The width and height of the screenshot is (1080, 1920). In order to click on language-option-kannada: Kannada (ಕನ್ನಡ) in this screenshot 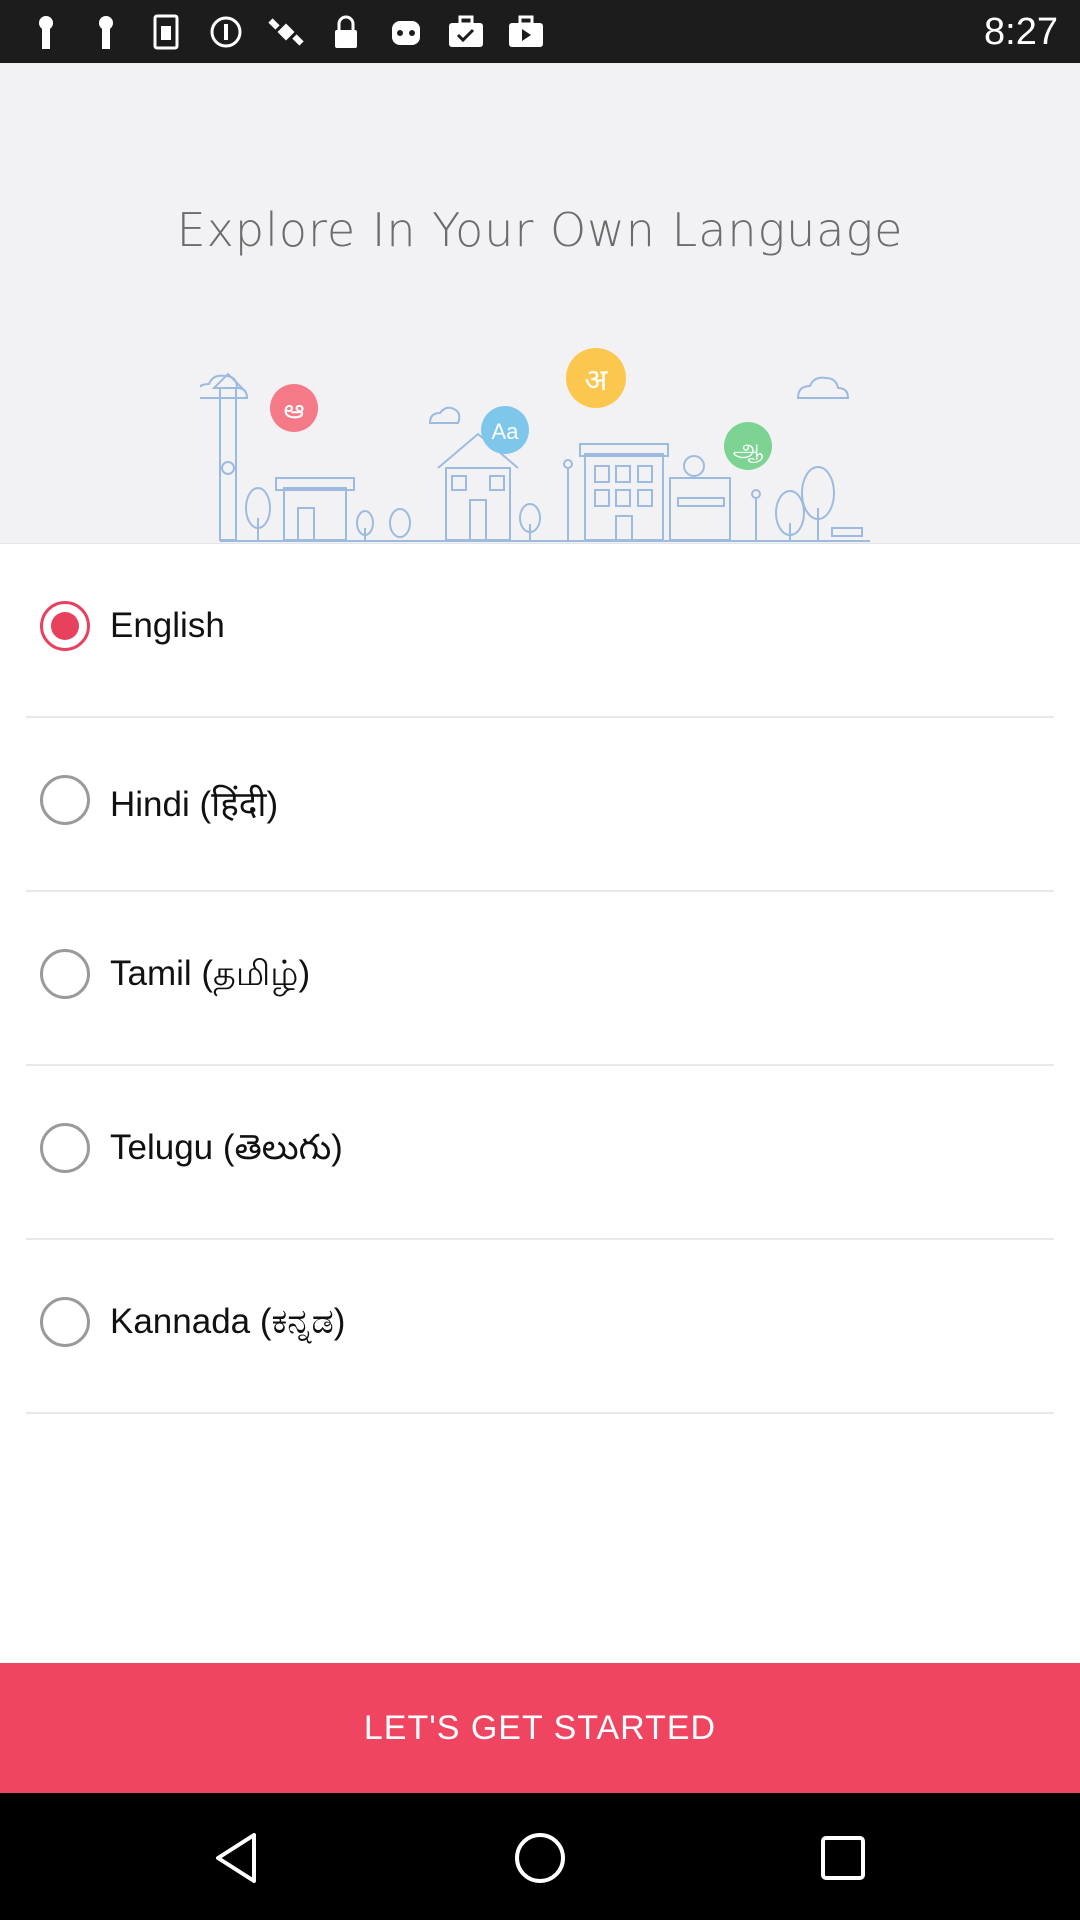, I will do `click(540, 1327)`.